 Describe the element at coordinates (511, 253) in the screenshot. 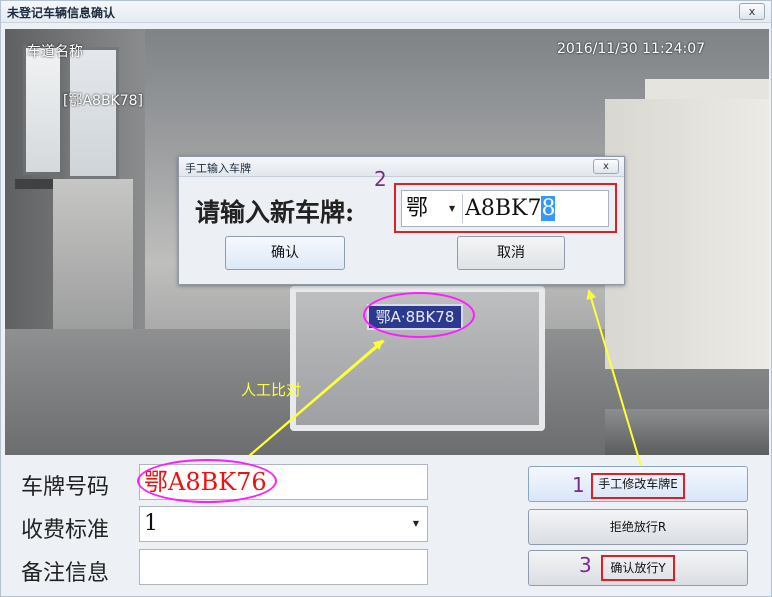

I see `dialog-cancel-button: 取消` at that location.